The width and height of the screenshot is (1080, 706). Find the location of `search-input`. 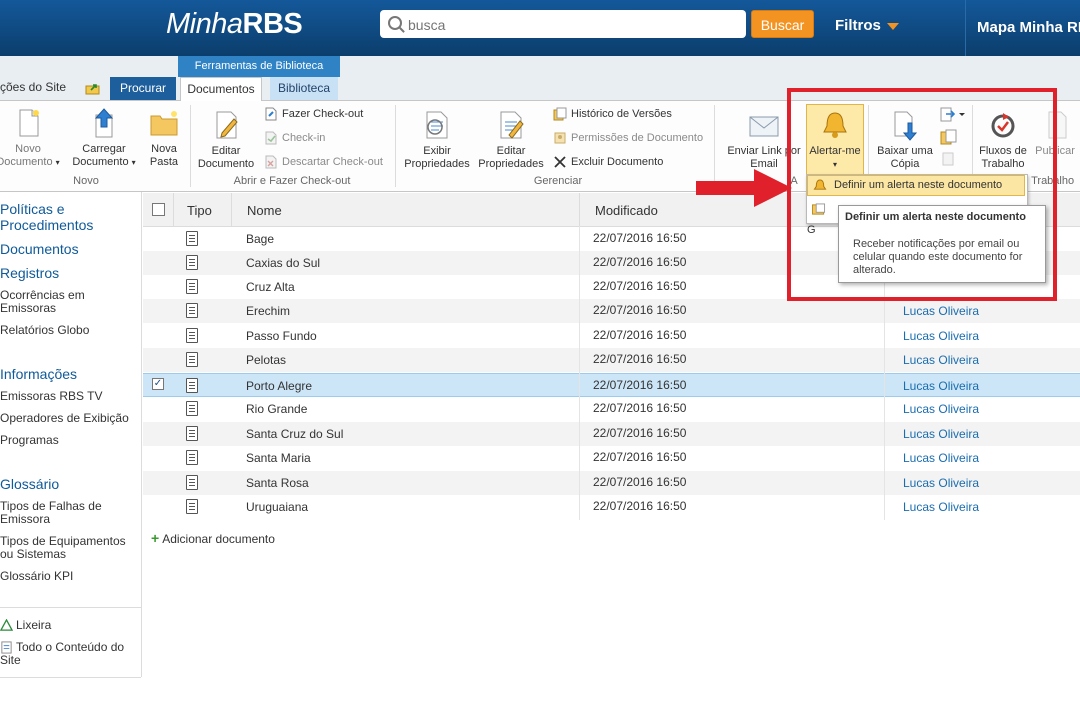

search-input is located at coordinates (573, 25).